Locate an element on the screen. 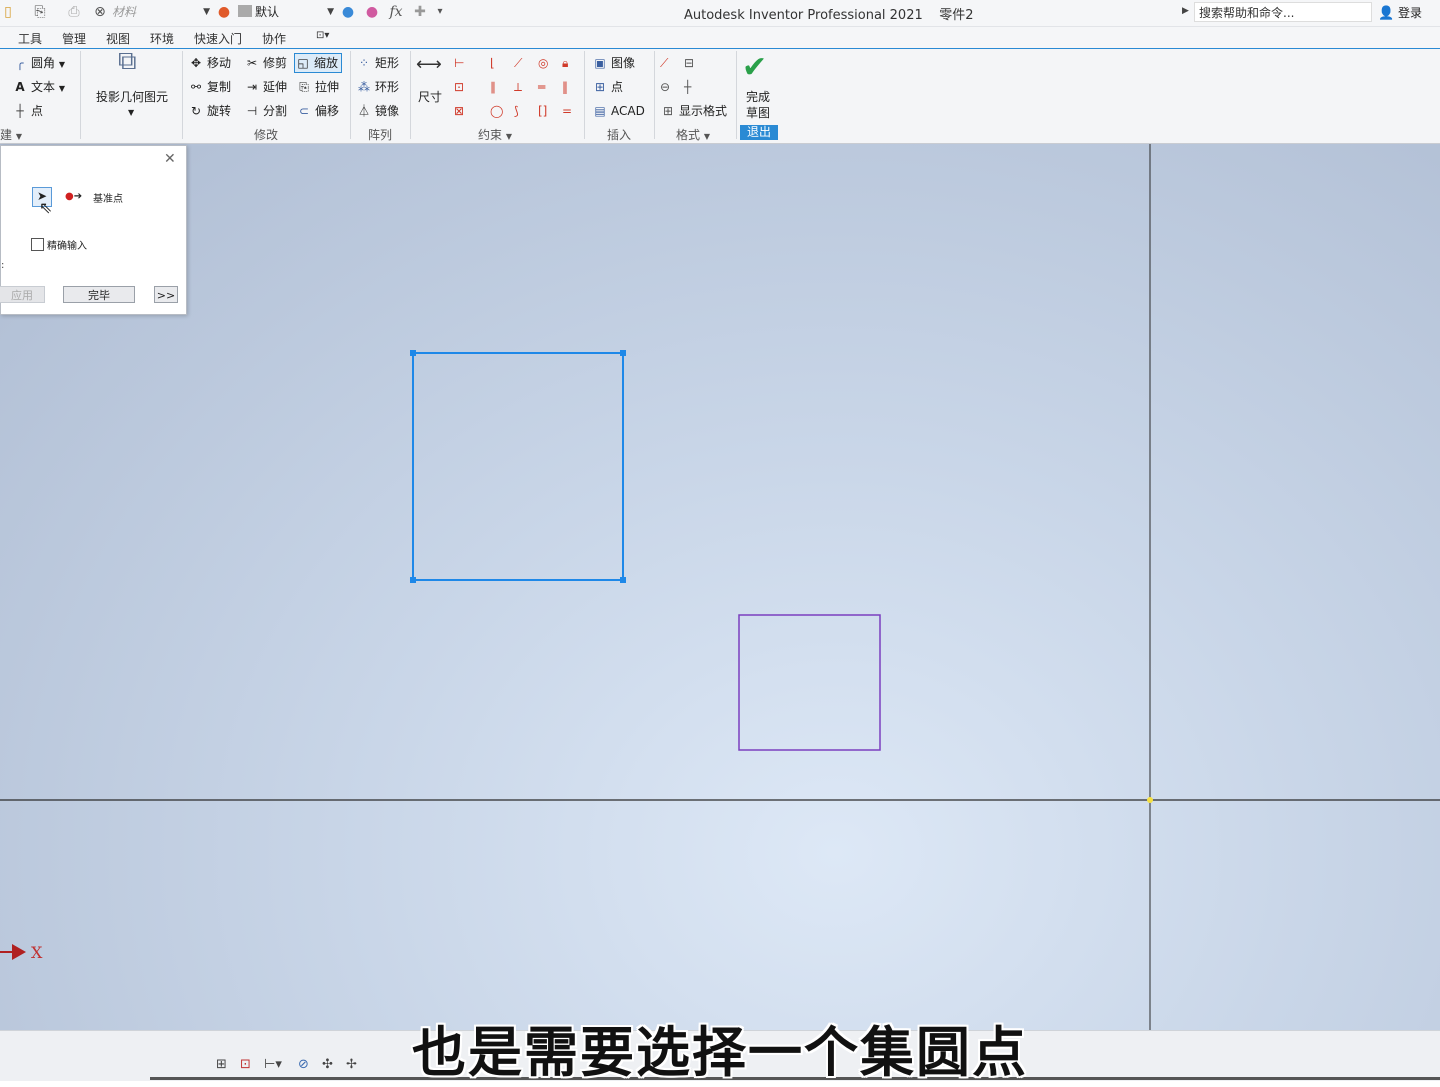 This screenshot has width=1440, height=1087. show-format-button: ⊞ 显示格式 is located at coordinates (693, 111).